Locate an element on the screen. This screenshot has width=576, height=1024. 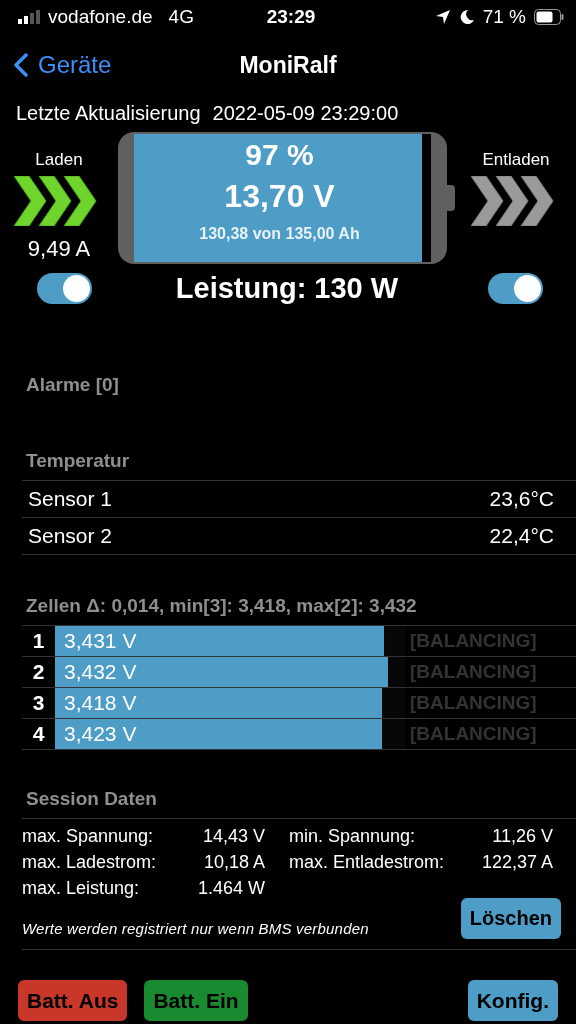
section-header: Zellen Δ: 0,014, min[3]: 3,418, max[2]: 3,432 is located at coordinates (221, 606).